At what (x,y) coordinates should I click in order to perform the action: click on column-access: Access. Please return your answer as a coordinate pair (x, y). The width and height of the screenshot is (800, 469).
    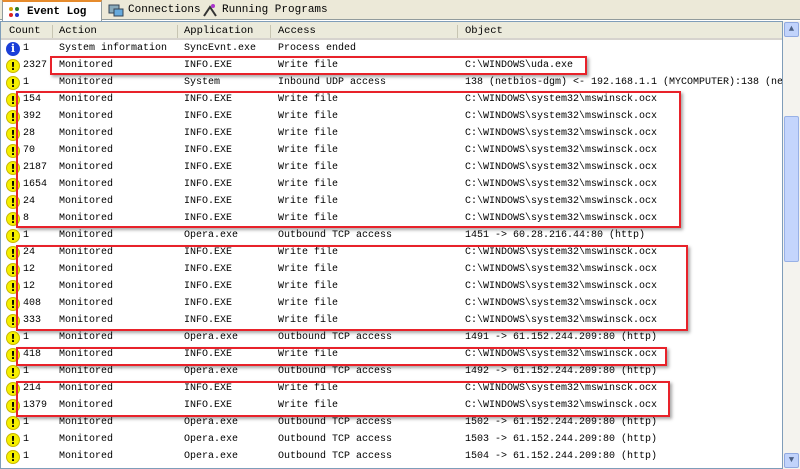
    Looking at the image, I should click on (297, 31).